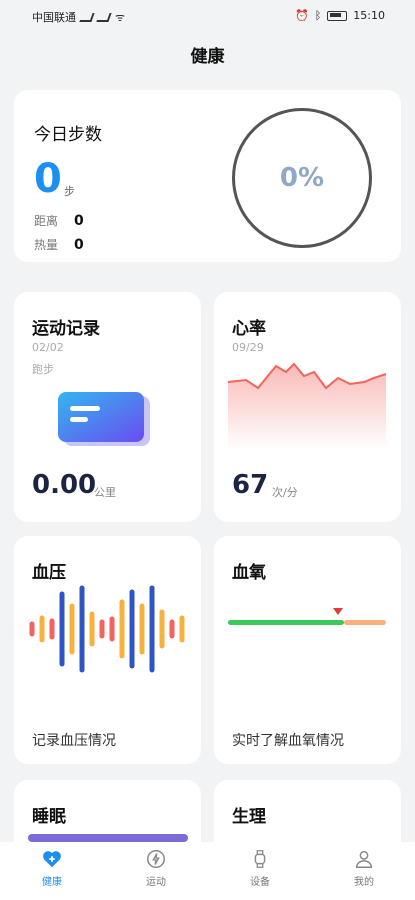 This screenshot has width=415, height=900. Describe the element at coordinates (74, 741) in the screenshot. I see `blood-pressure-desc: 记录血压情况` at that location.